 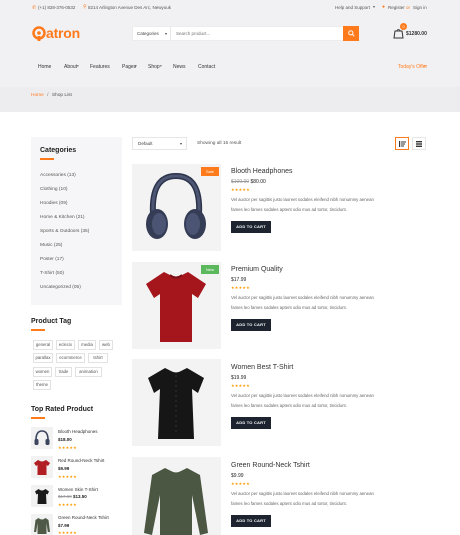 I want to click on title-underline, so click(x=38, y=330).